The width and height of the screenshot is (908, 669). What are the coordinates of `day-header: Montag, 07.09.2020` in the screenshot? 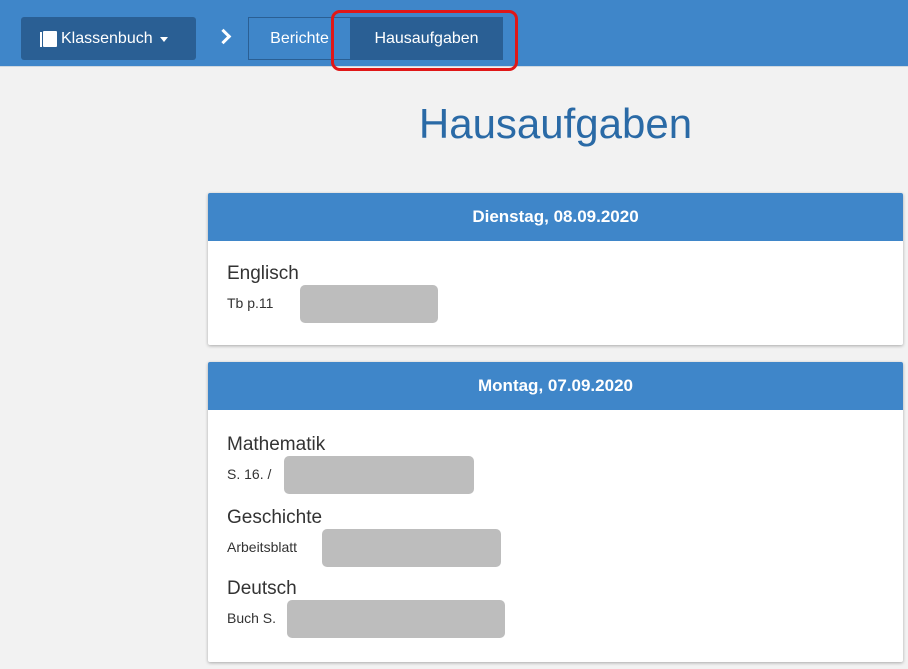 It's located at (555, 386).